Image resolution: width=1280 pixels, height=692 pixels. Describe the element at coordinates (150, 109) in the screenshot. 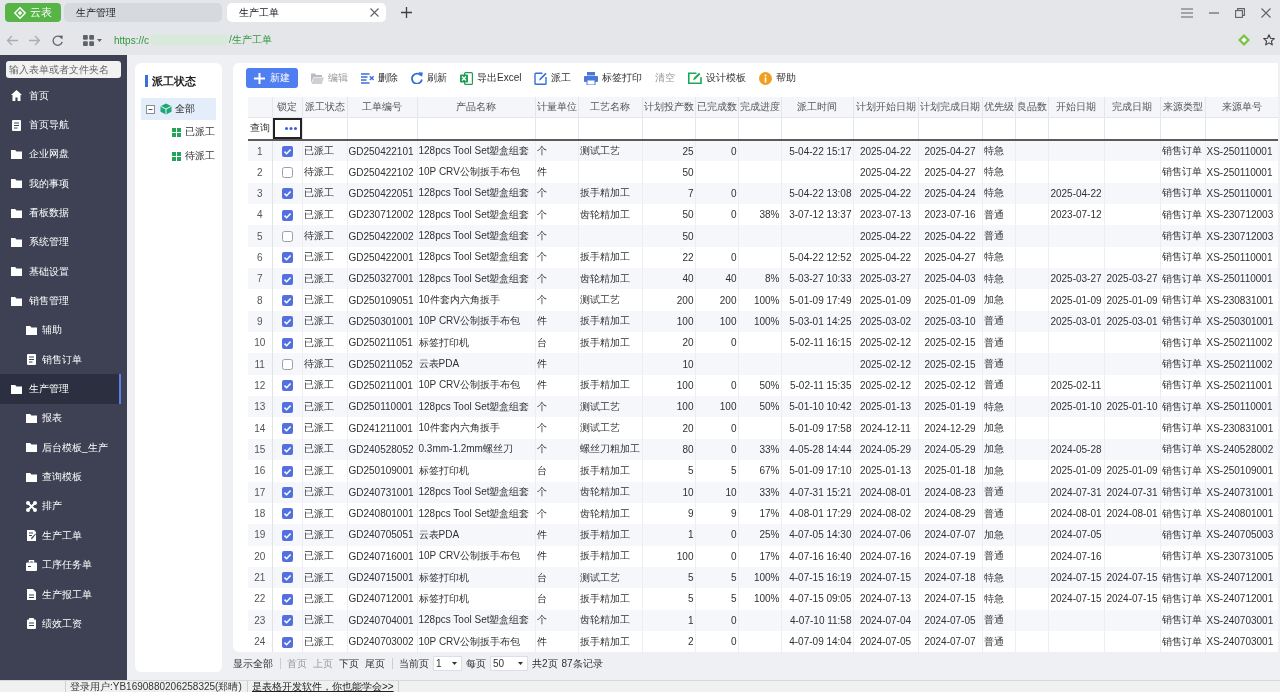

I see `minus-box-icon` at that location.